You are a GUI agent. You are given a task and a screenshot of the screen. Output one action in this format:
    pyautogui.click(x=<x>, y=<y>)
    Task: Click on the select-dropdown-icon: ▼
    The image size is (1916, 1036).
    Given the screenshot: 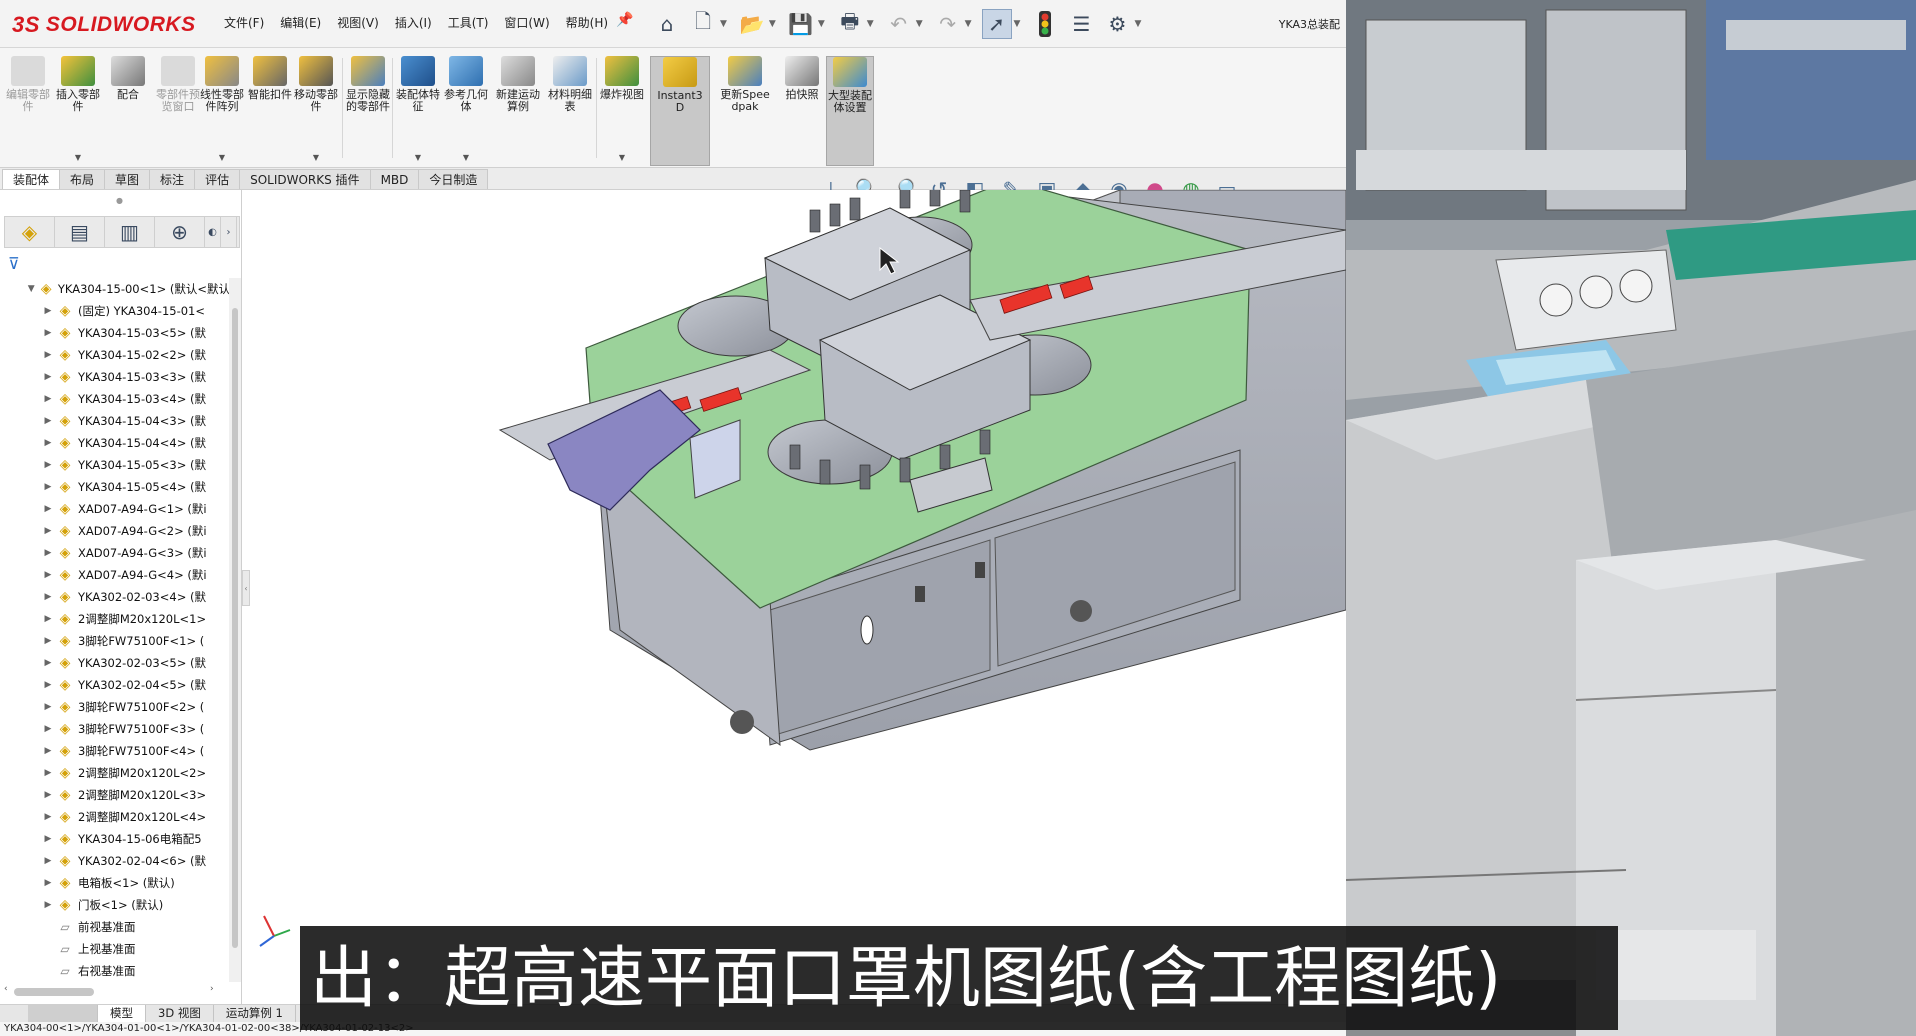 What is the action you would take?
    pyautogui.click(x=1017, y=24)
    